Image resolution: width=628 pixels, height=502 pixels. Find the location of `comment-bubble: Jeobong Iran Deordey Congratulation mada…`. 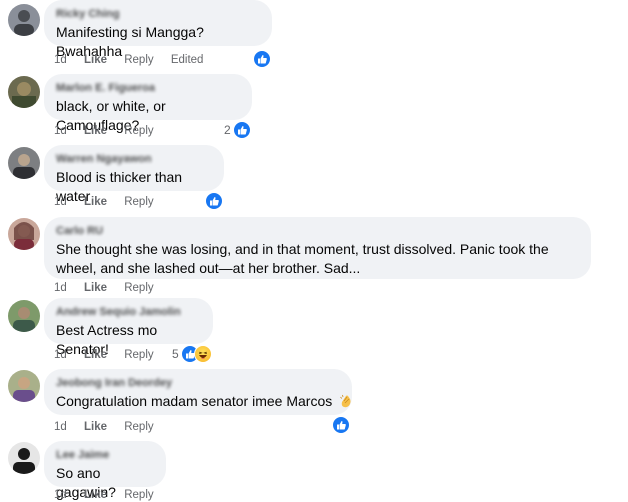

comment-bubble: Jeobong Iran Deordey Congratulation mada… is located at coordinates (198, 392).